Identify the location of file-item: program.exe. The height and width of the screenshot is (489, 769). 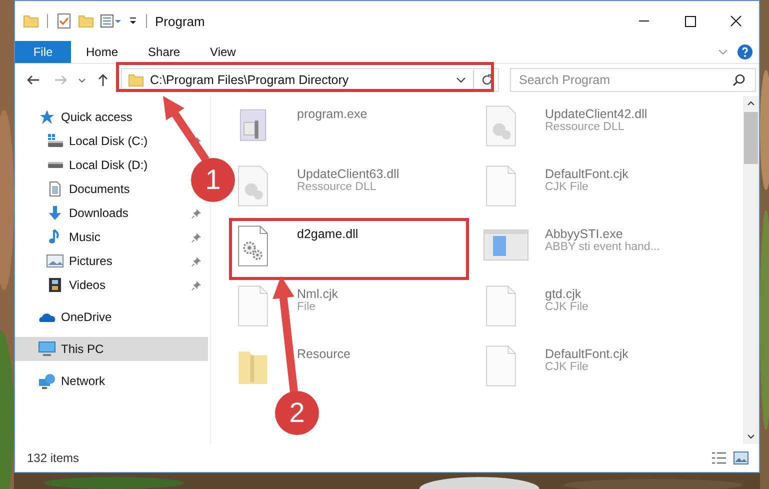
(301, 124).